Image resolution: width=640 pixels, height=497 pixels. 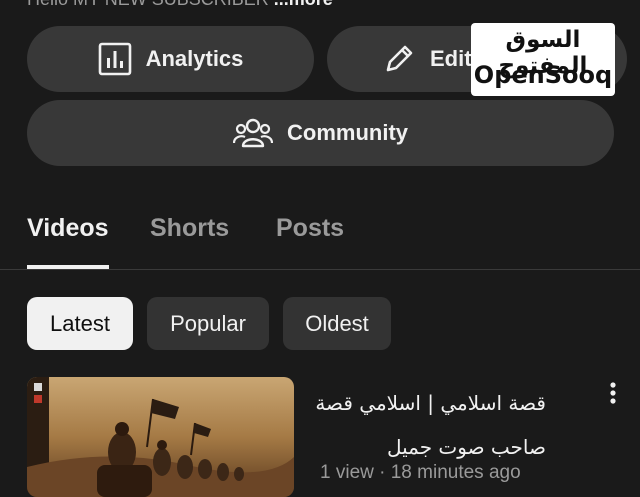 What do you see at coordinates (426, 425) in the screenshot?
I see `video-title: قصة اسلامي | اسلامي قصة صاحب صوت جميل` at bounding box center [426, 425].